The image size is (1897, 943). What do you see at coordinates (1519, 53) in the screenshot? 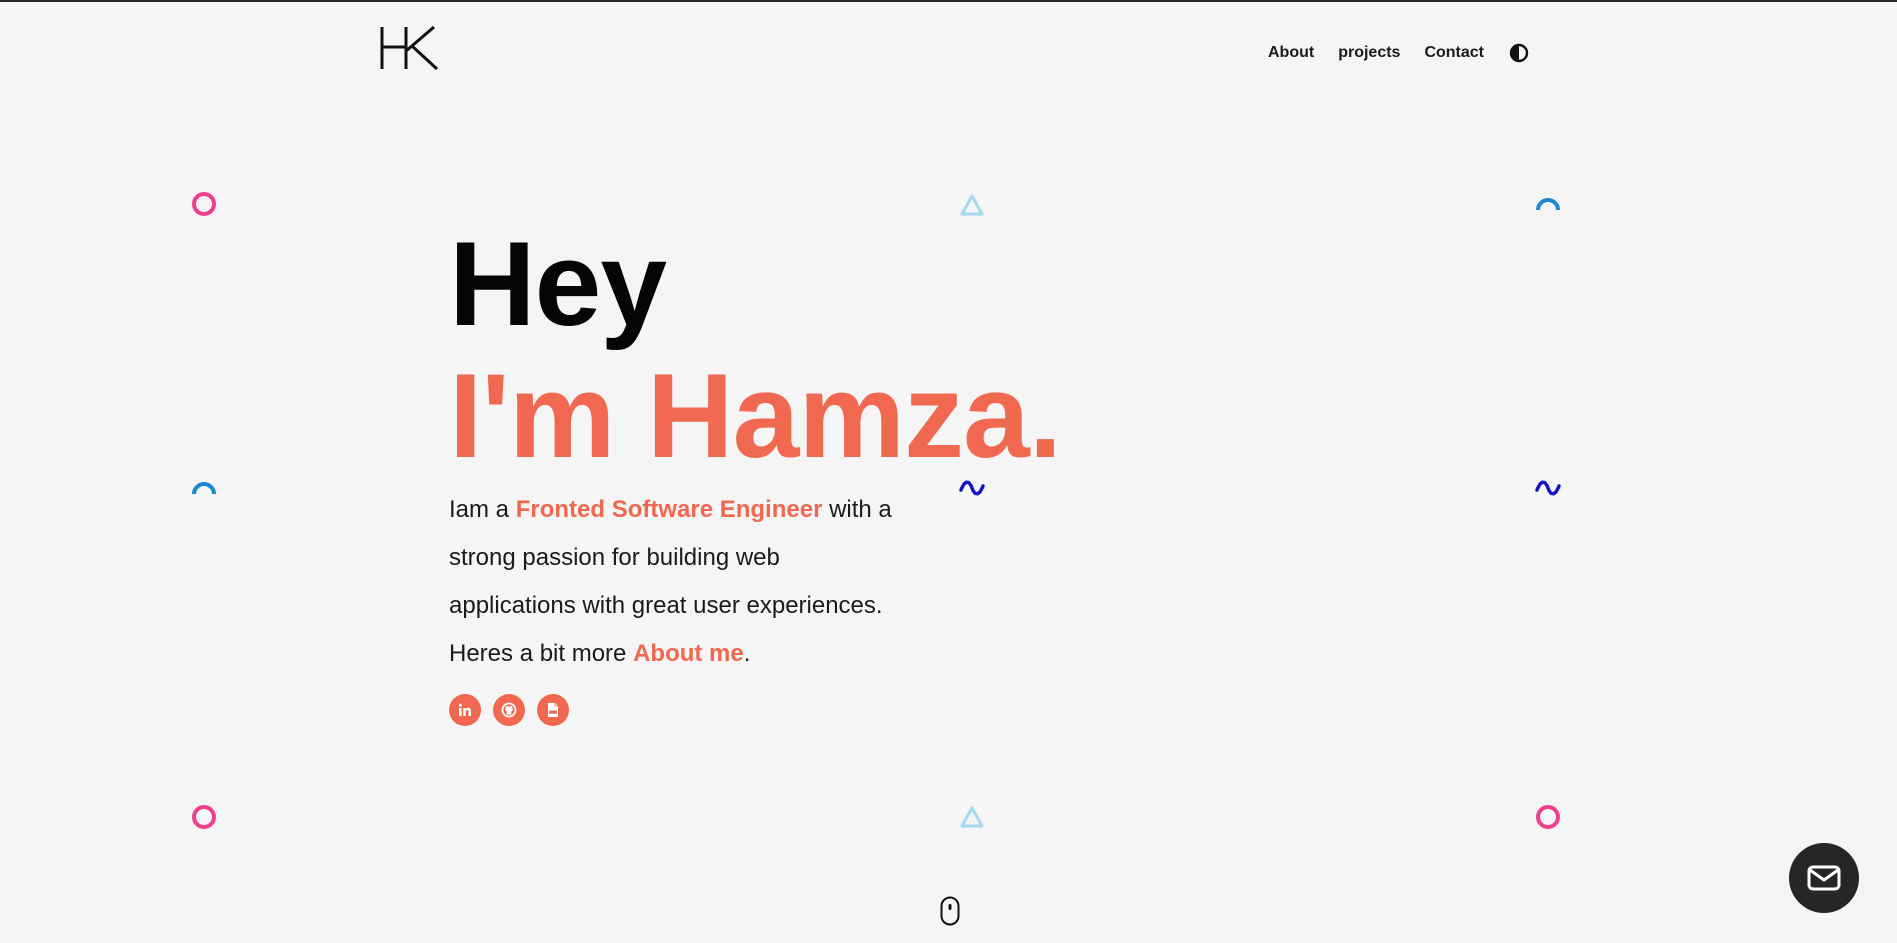
I see `contrast-icon` at bounding box center [1519, 53].